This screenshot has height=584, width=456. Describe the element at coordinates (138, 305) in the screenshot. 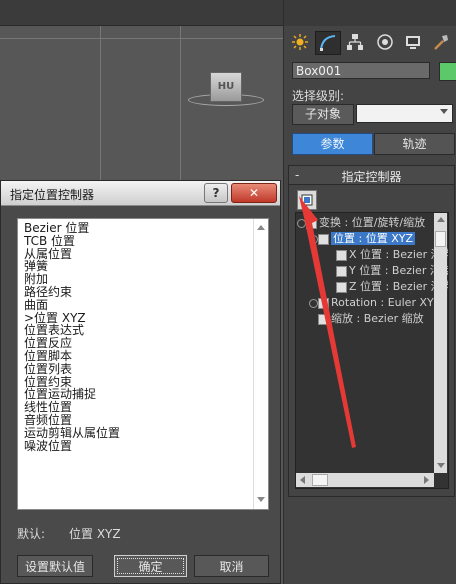

I see `controller-list-item: 曲面` at that location.